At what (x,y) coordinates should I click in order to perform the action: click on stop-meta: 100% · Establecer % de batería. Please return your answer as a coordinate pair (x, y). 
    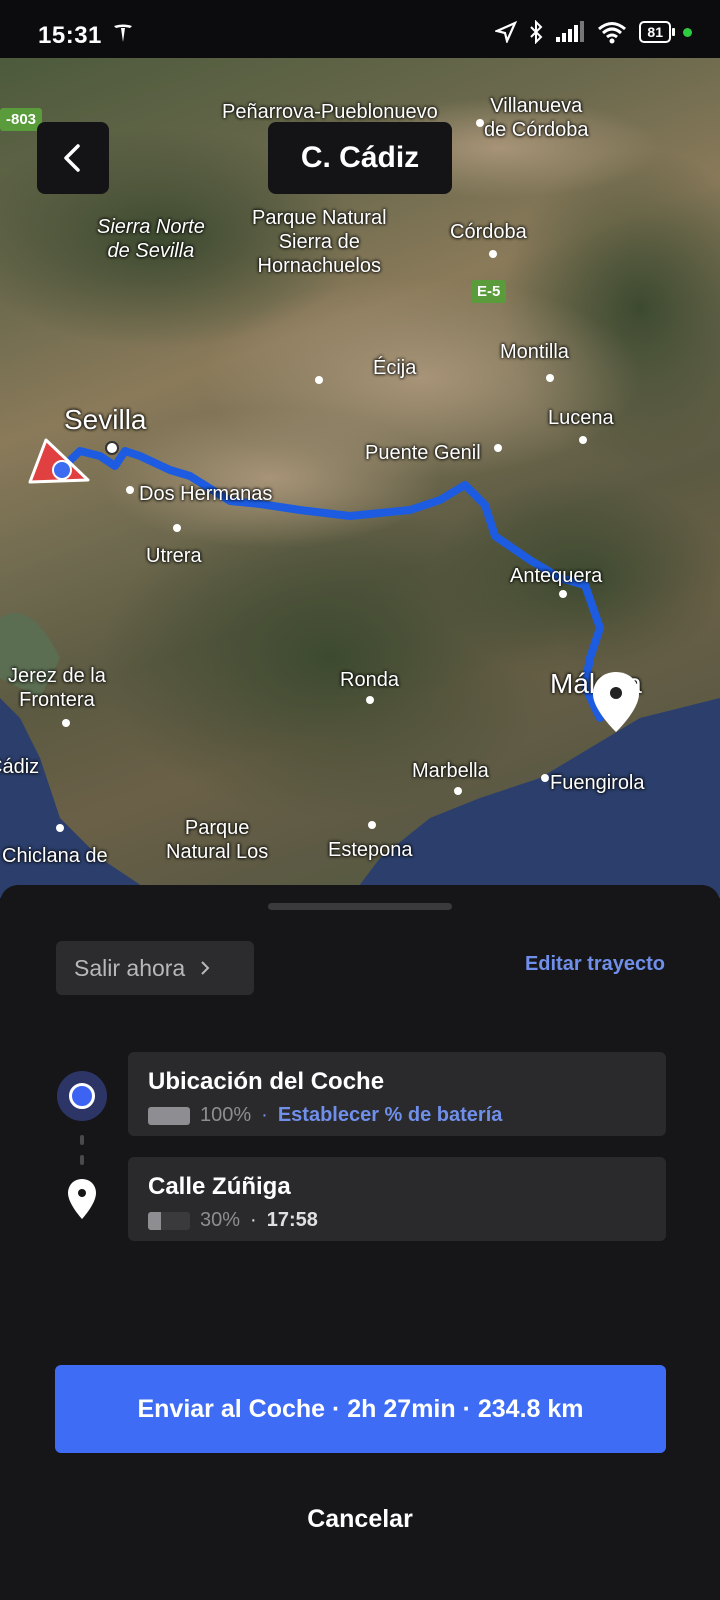
    Looking at the image, I should click on (397, 1115).